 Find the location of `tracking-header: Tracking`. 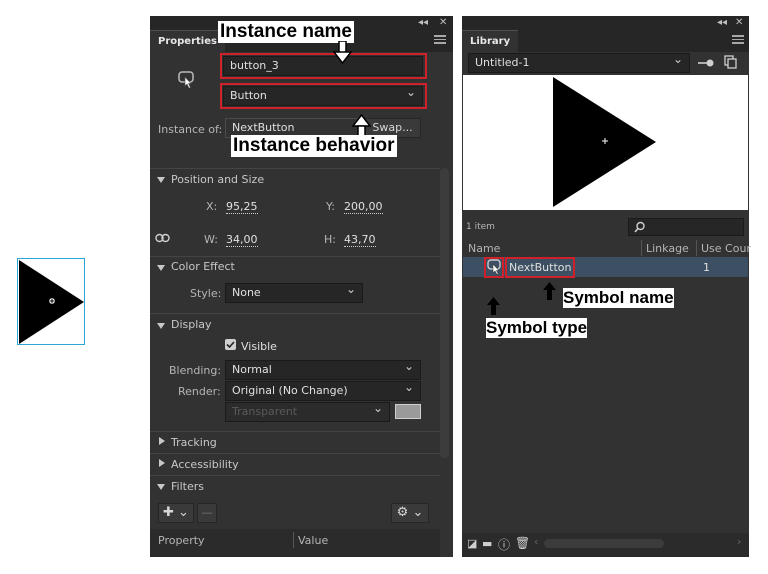

tracking-header: Tracking is located at coordinates (194, 442).